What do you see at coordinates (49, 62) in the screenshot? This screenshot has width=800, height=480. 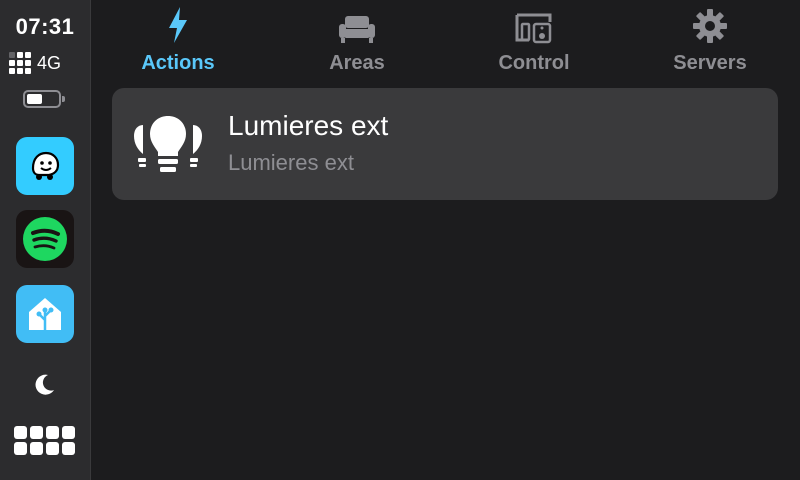 I see `network-type: 4G` at bounding box center [49, 62].